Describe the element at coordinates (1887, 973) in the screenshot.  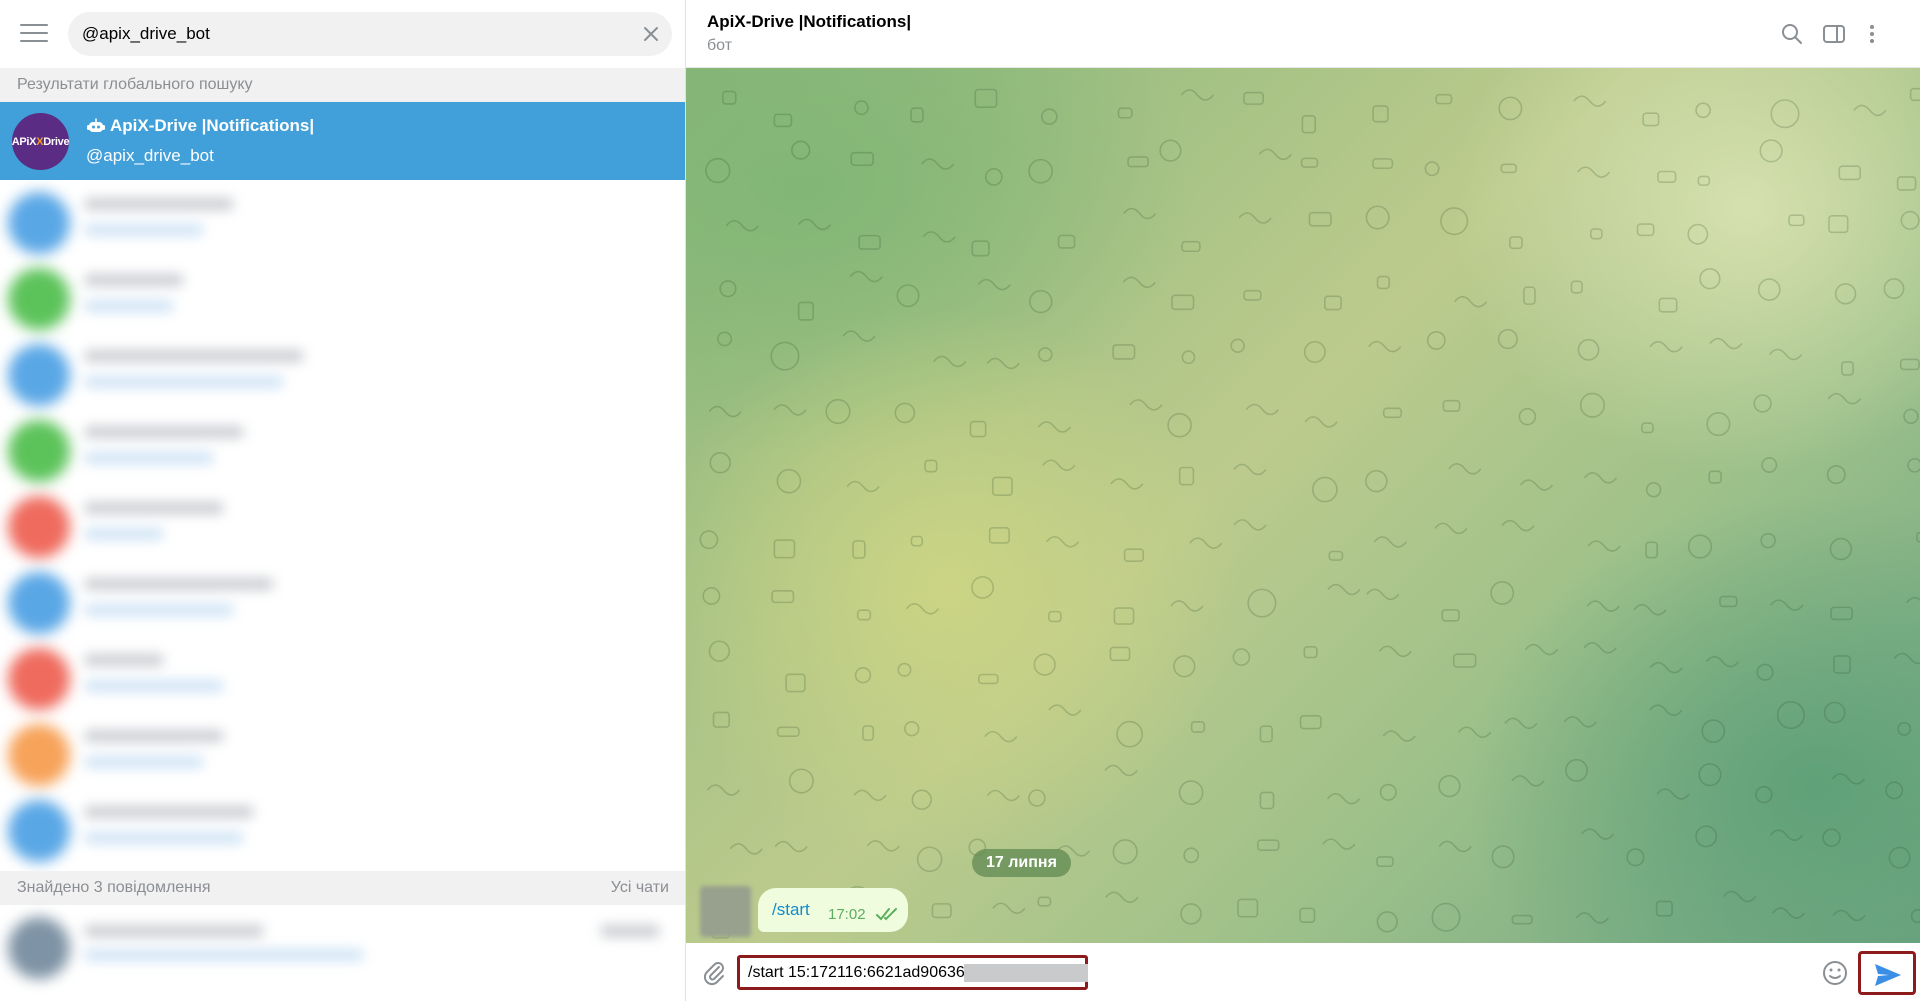
I see `send-button` at that location.